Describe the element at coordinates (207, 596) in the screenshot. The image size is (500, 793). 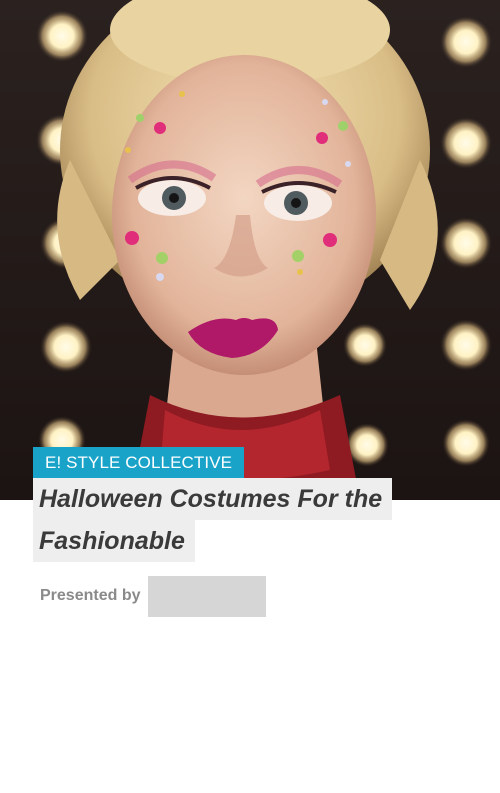
I see `sponsor-logo-placeholder` at that location.